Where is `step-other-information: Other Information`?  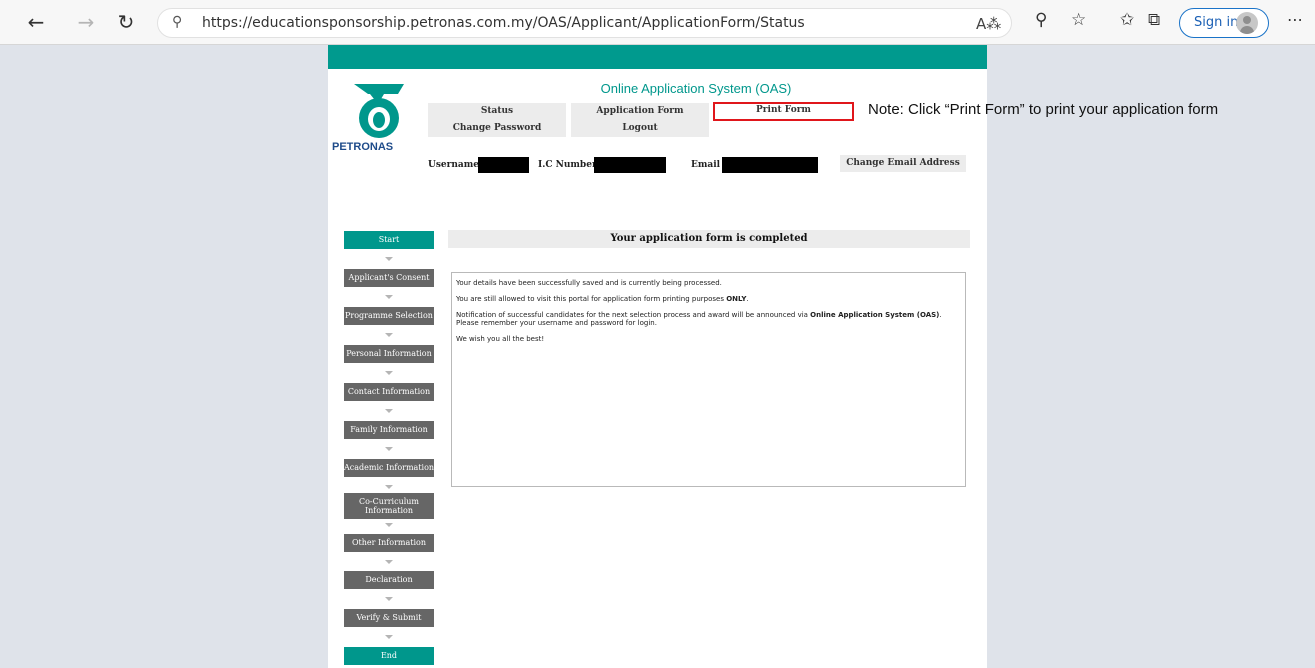 step-other-information: Other Information is located at coordinates (389, 543).